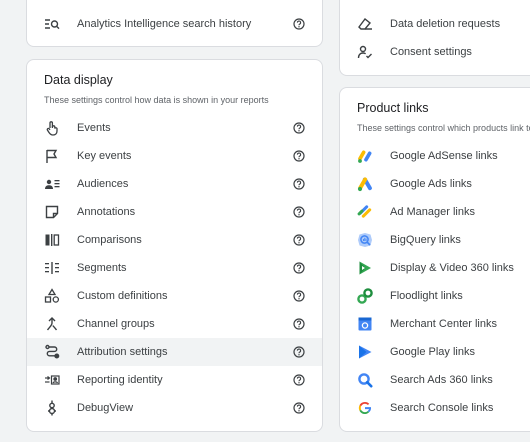  What do you see at coordinates (102, 268) in the screenshot?
I see `settings-item-label: Segments` at bounding box center [102, 268].